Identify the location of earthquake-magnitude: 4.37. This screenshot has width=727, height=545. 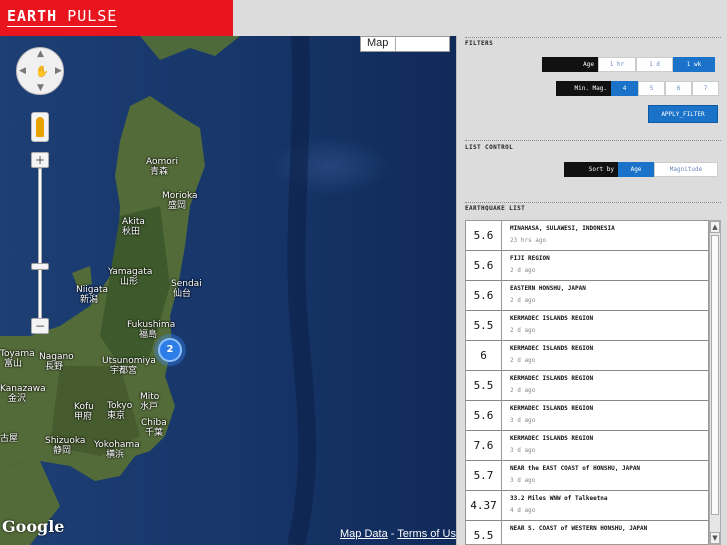
(484, 506).